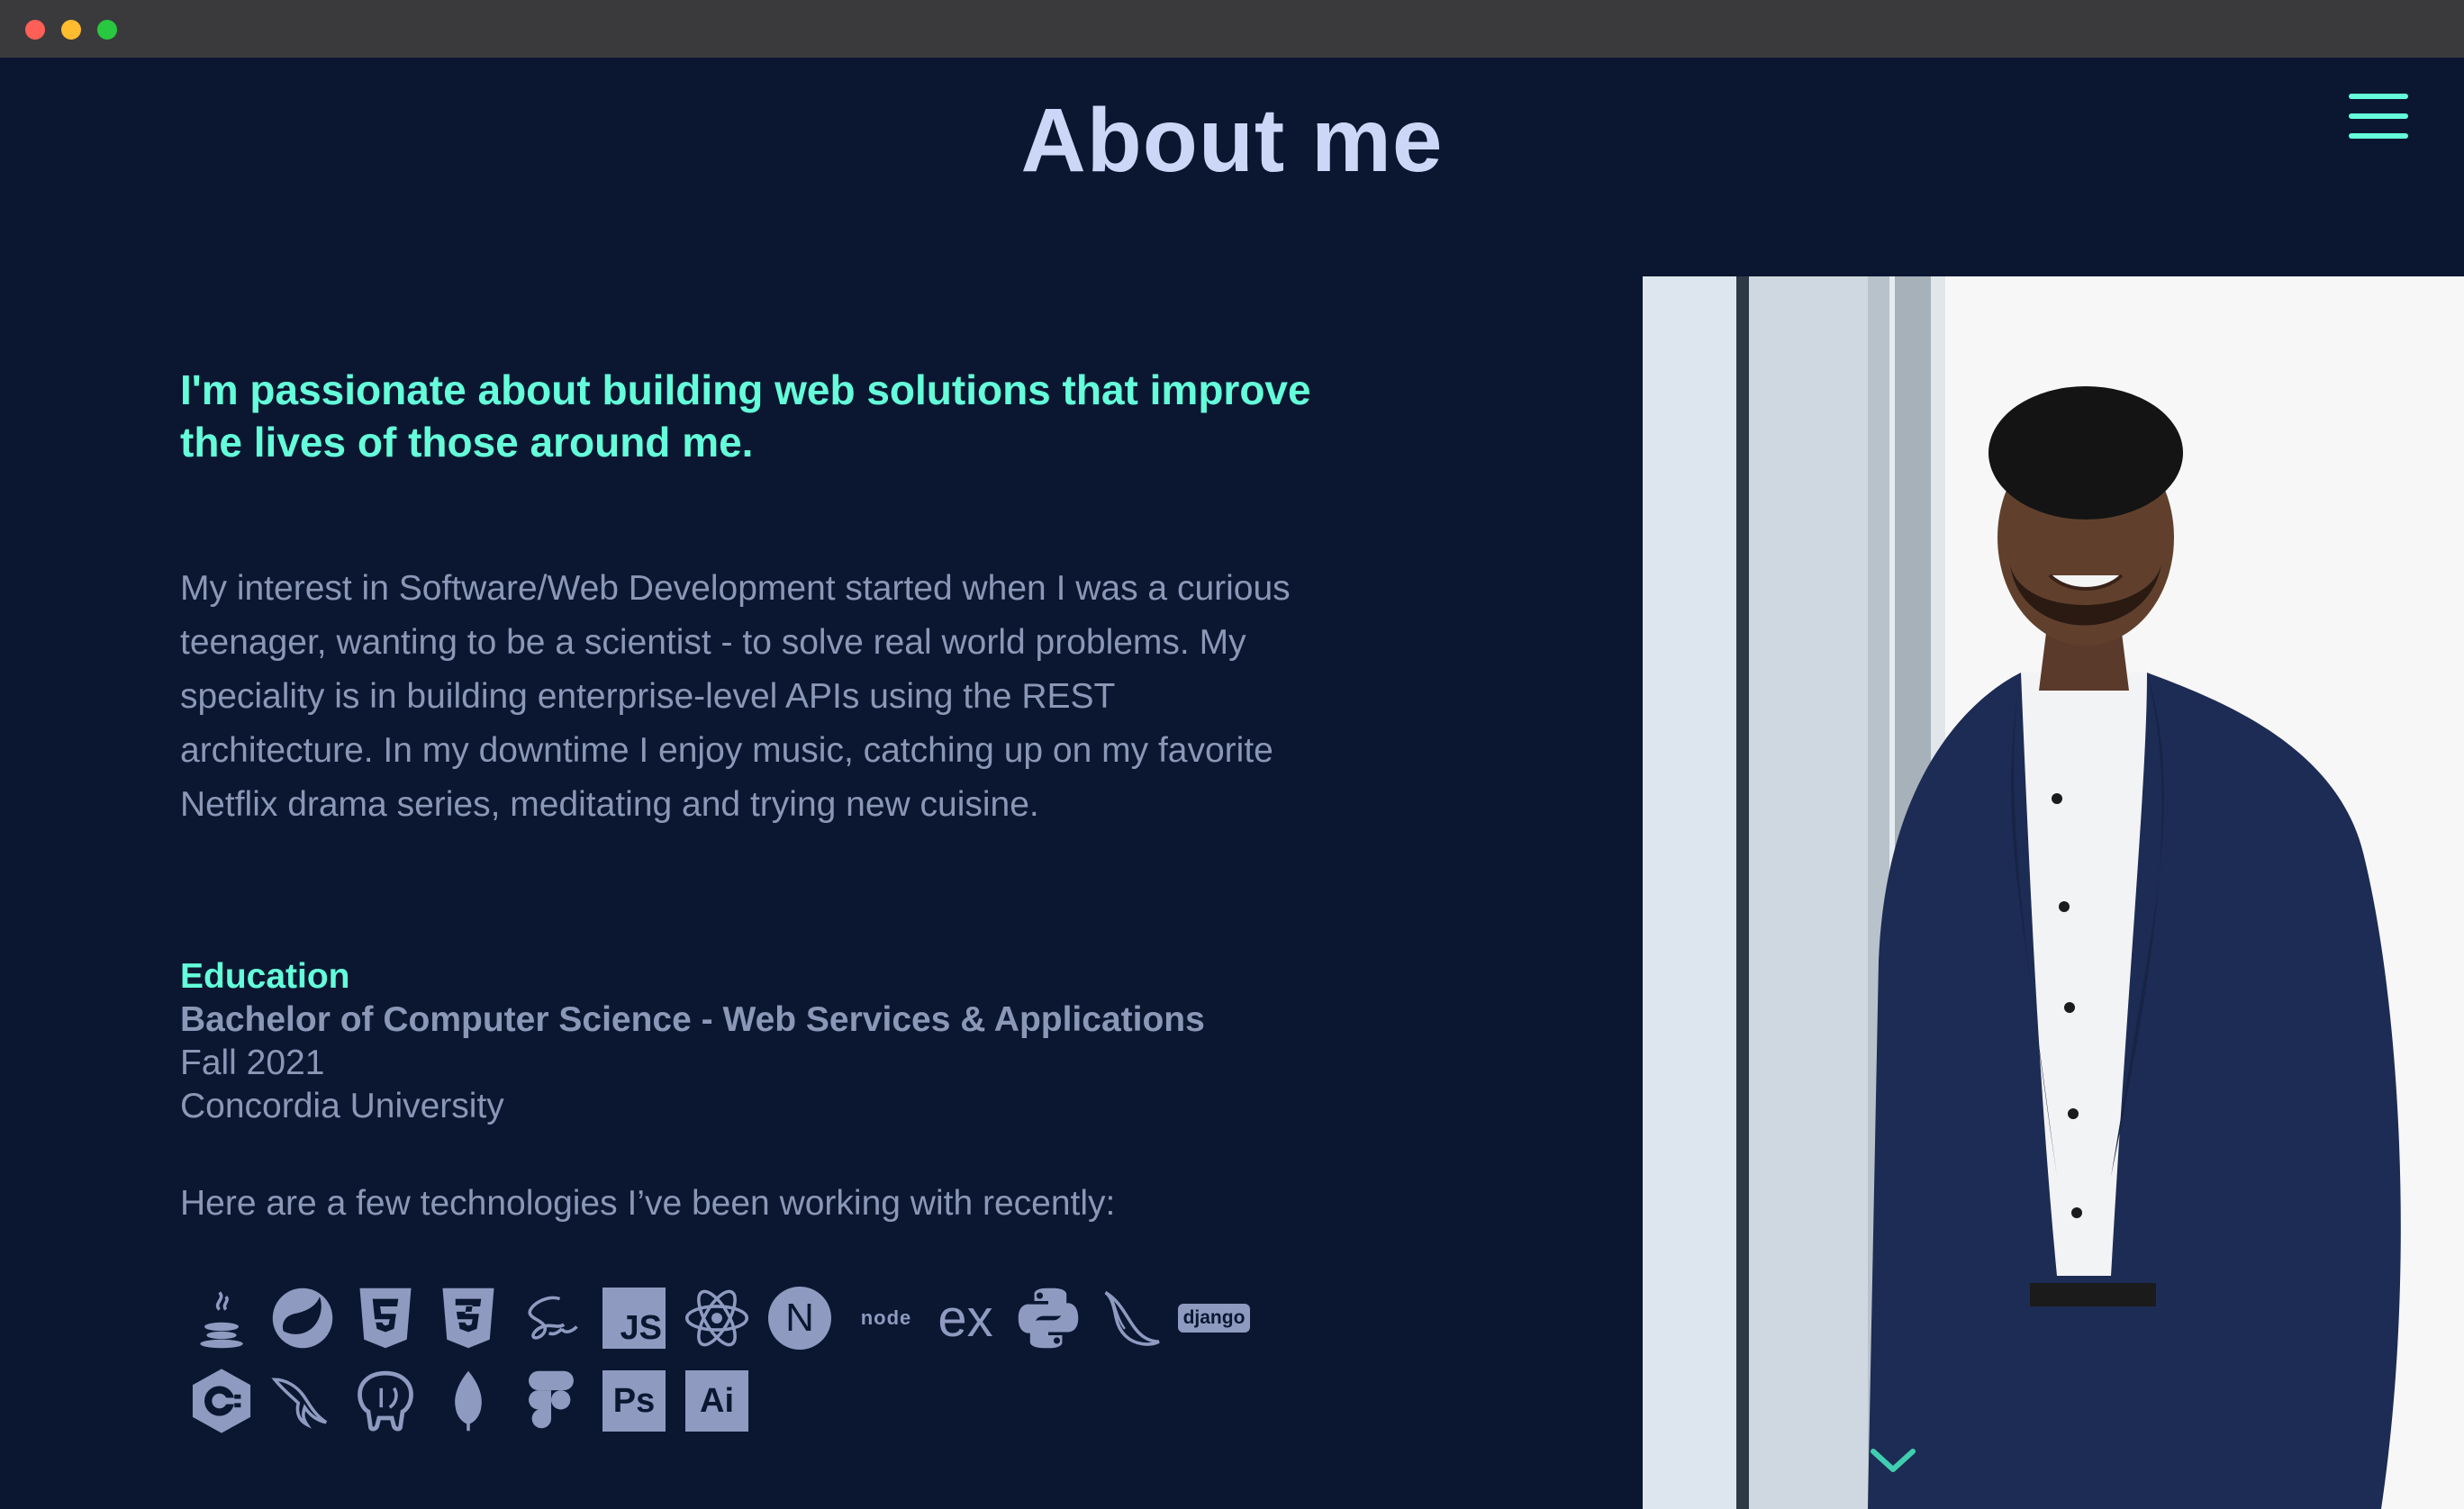 This screenshot has height=1509, width=2464. What do you see at coordinates (221, 1318) in the screenshot?
I see `java-icon` at bounding box center [221, 1318].